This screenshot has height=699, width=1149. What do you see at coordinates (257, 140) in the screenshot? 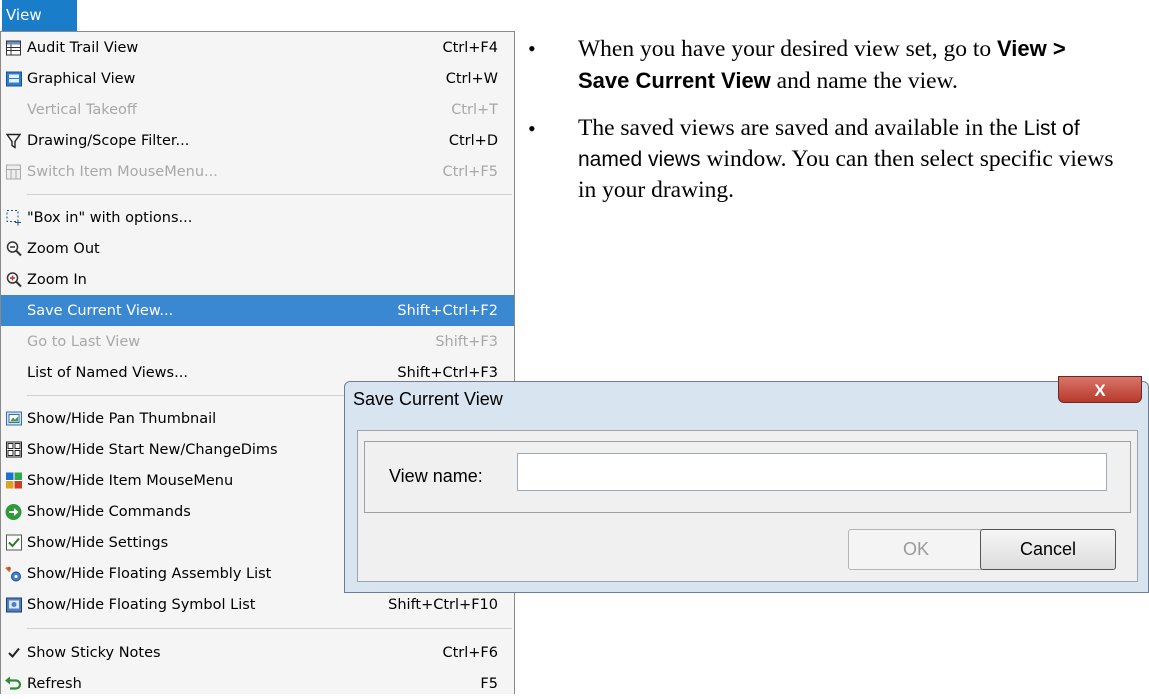
I see `menu-item-drawing-scope-filter: Drawing/Scope Filter... Ctrl+D` at bounding box center [257, 140].